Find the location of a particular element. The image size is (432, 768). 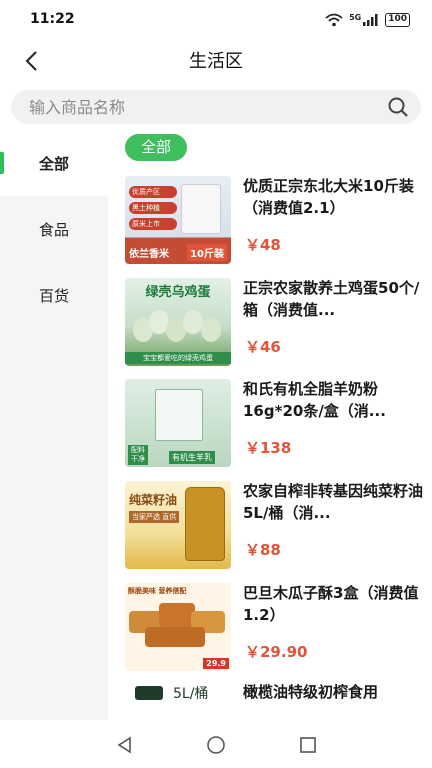

milk-box-graphic is located at coordinates (179, 415).